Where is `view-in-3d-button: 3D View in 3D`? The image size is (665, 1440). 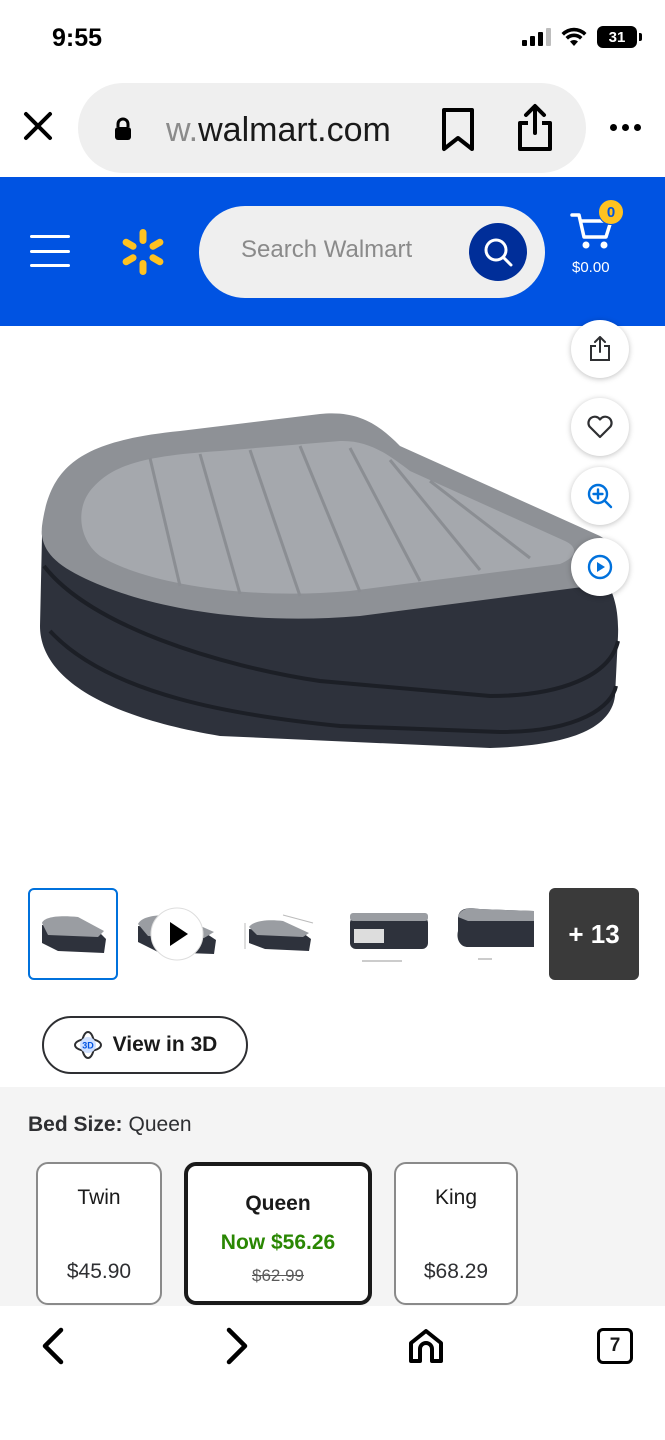 view-in-3d-button: 3D View in 3D is located at coordinates (145, 1045).